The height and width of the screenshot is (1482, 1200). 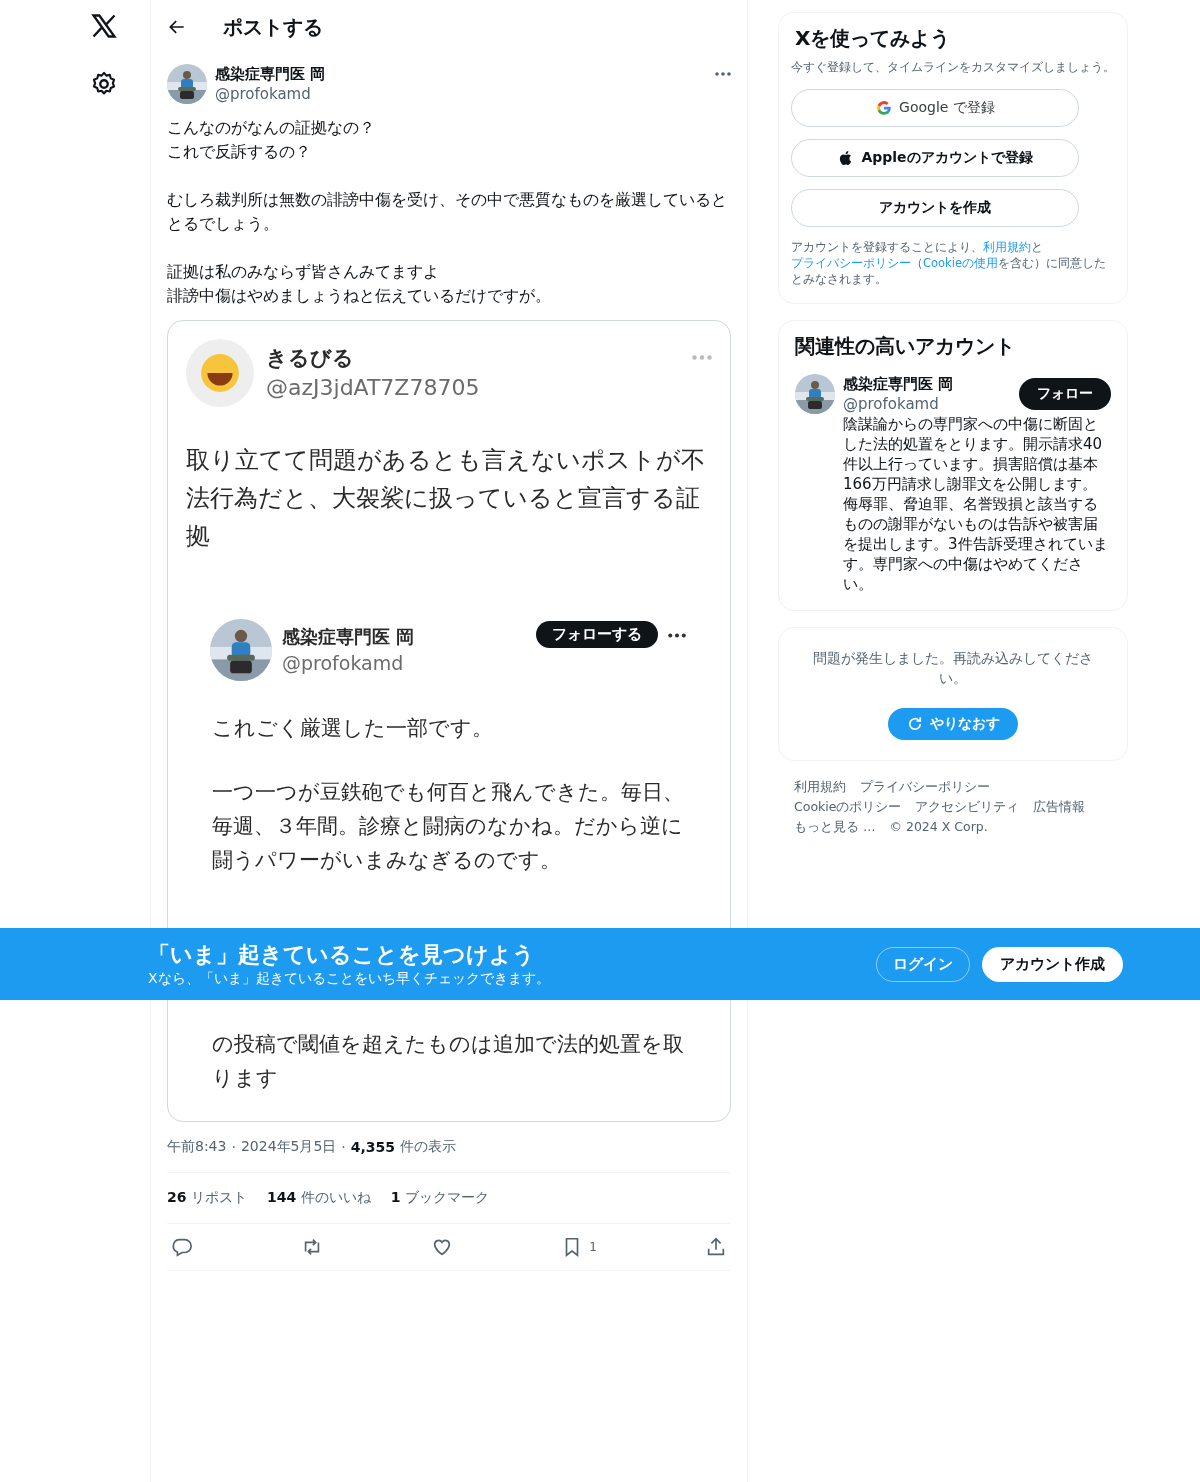 What do you see at coordinates (310, 358) in the screenshot?
I see `author-name: きるびる` at bounding box center [310, 358].